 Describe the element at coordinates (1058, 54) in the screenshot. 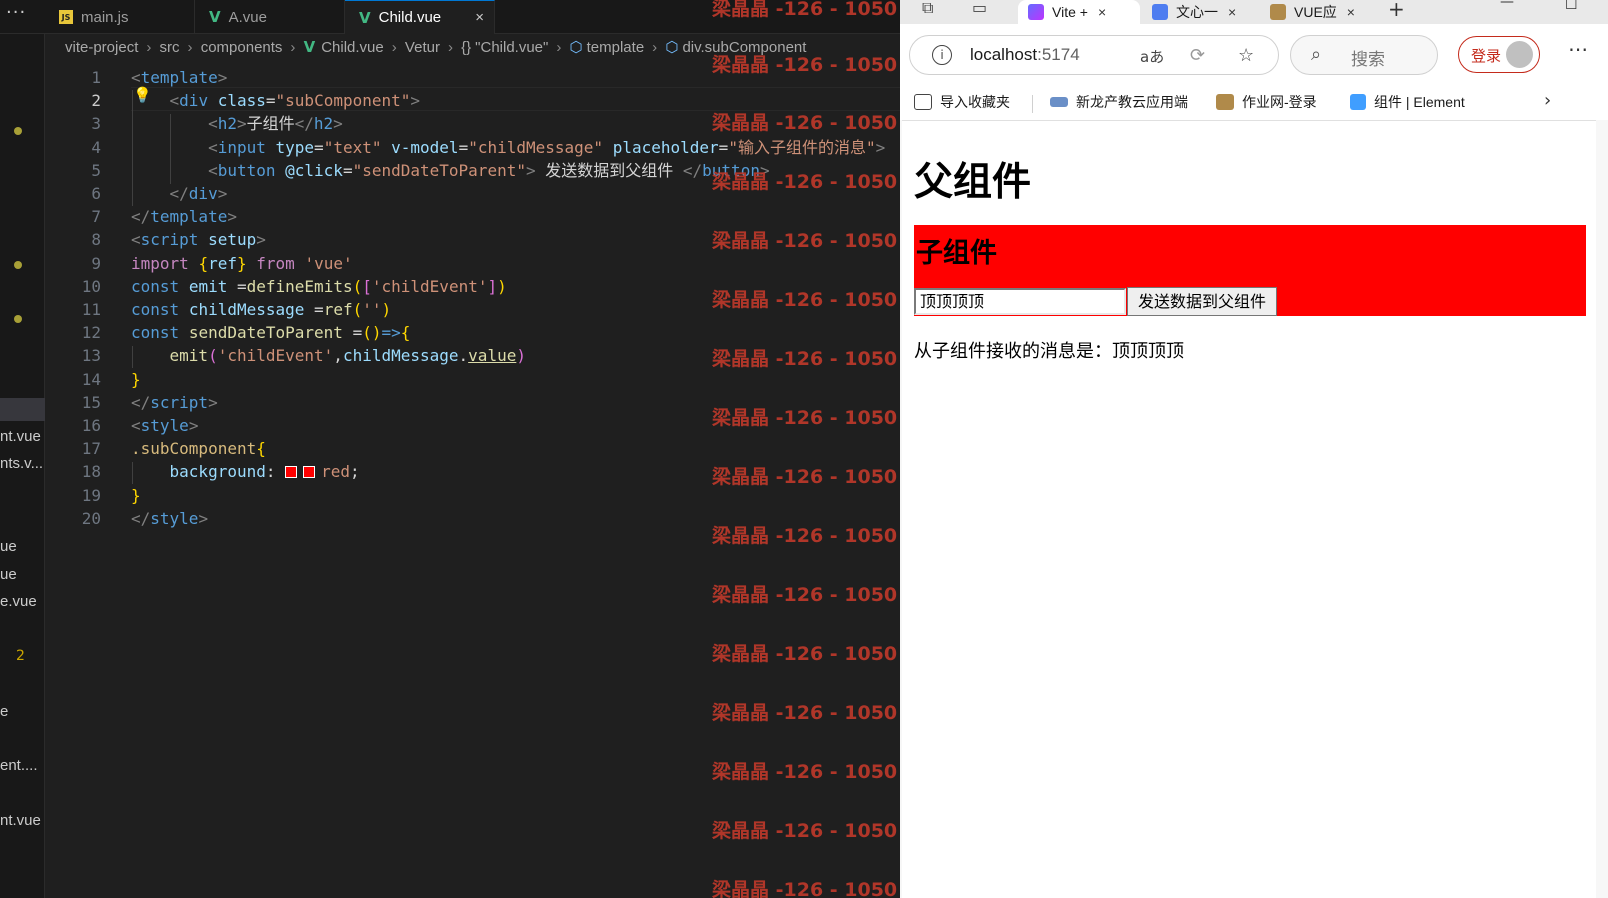

I see `url-port: :5174` at that location.